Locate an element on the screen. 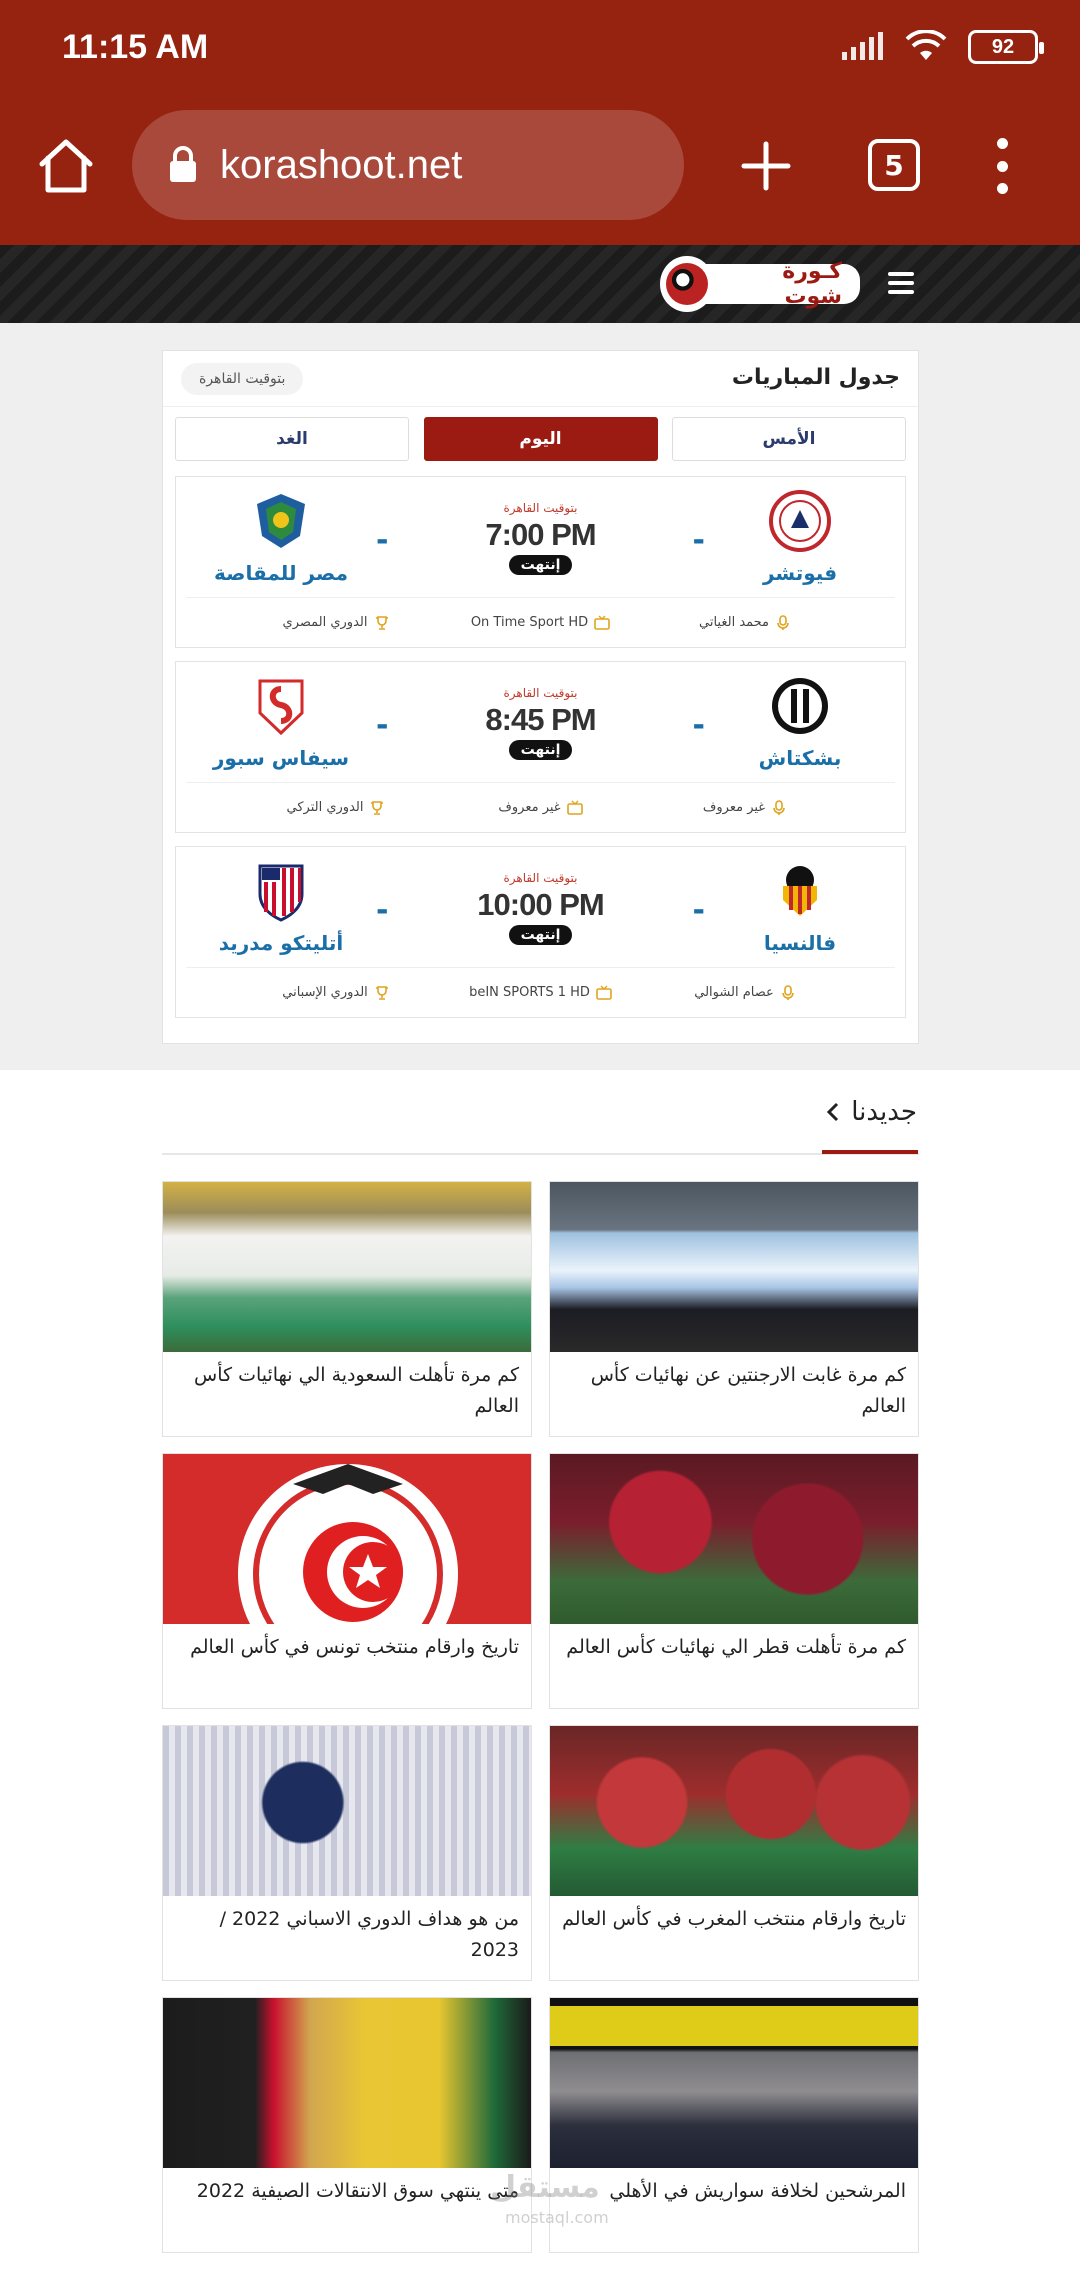 Image resolution: width=1080 pixels, height=2280 pixels. commentator: غير معروف is located at coordinates (745, 807).